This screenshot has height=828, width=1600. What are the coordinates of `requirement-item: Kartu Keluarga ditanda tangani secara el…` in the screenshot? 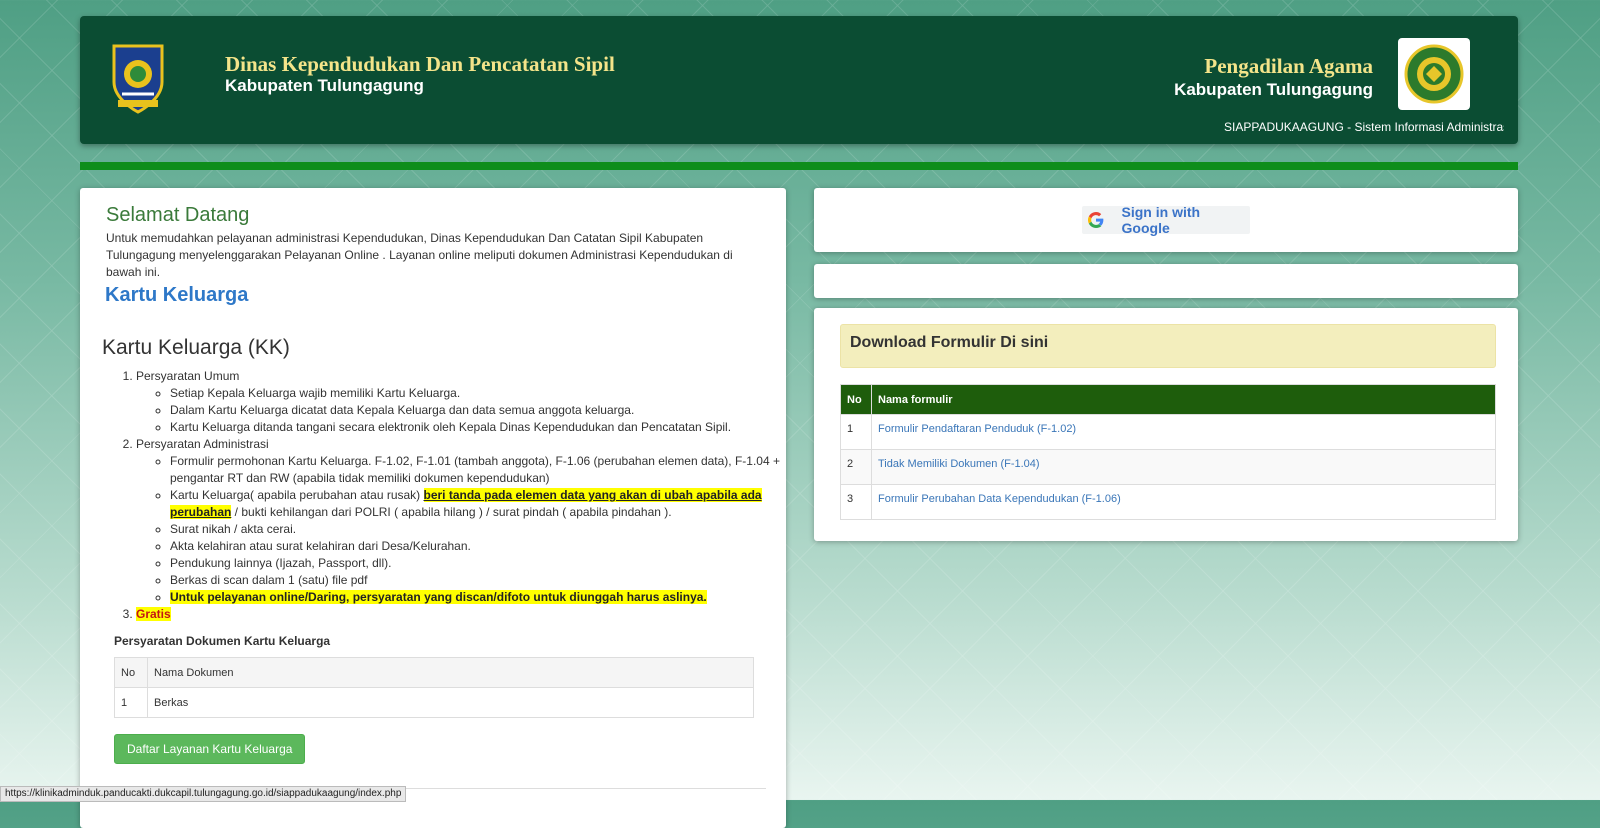 It's located at (488, 427).